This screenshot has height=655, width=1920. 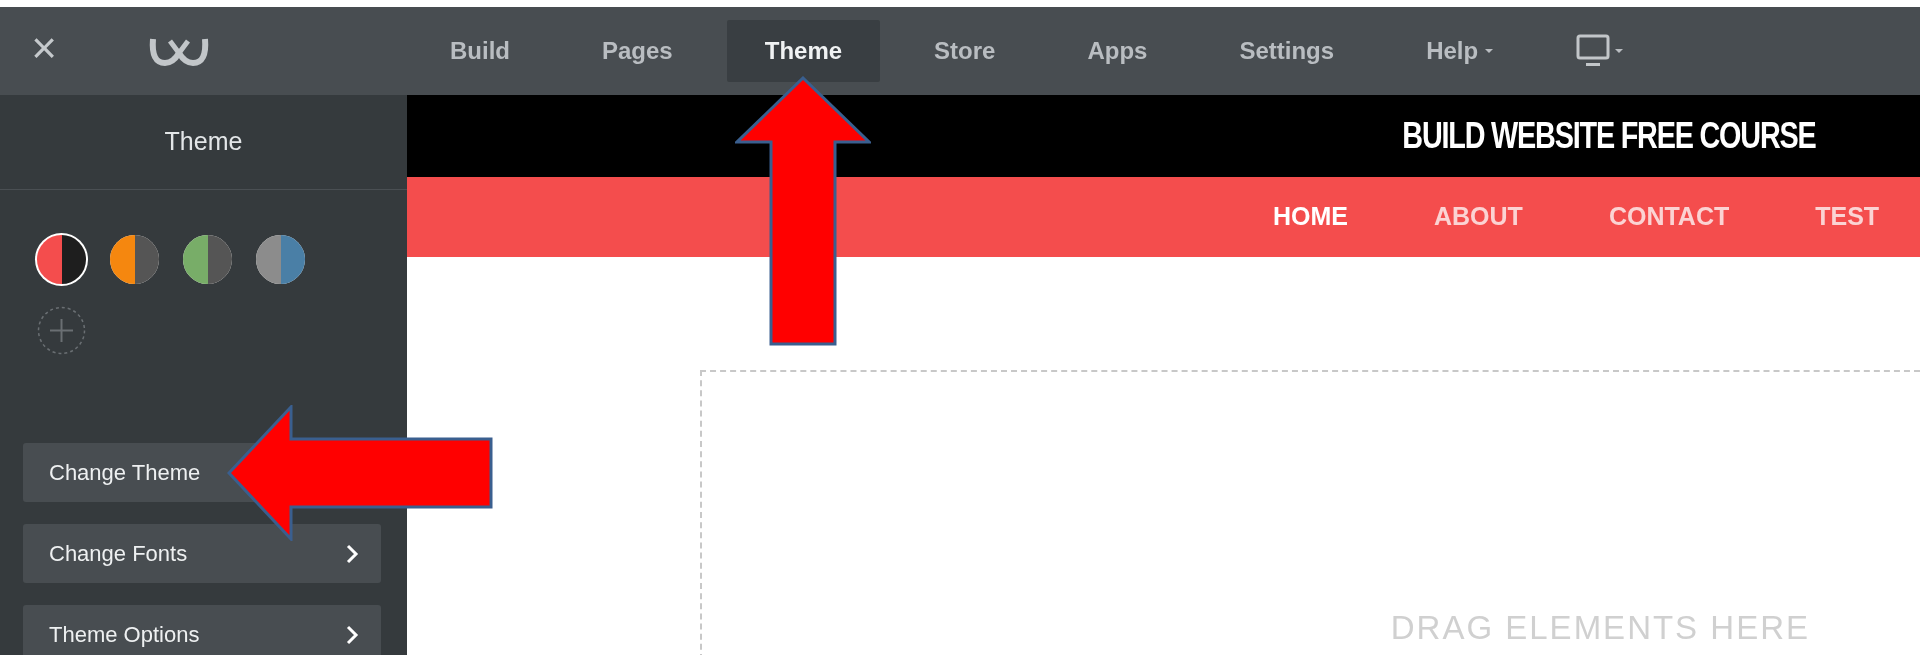 What do you see at coordinates (1478, 217) in the screenshot?
I see `site-nav-link: ABOUT` at bounding box center [1478, 217].